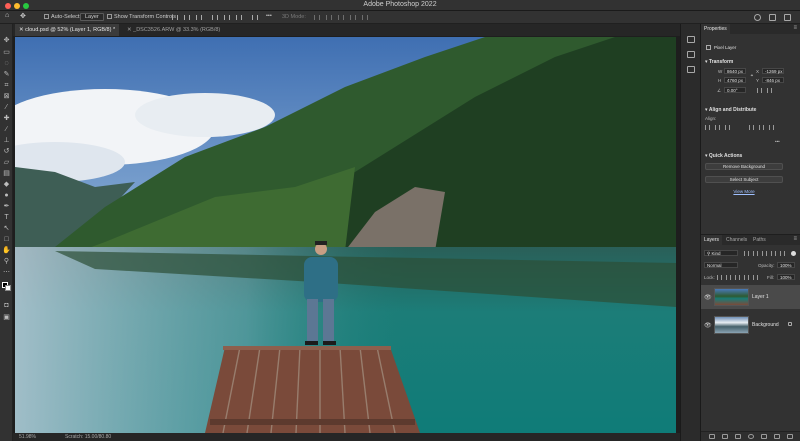  I want to click on align-middle-icon, so click(761, 127).